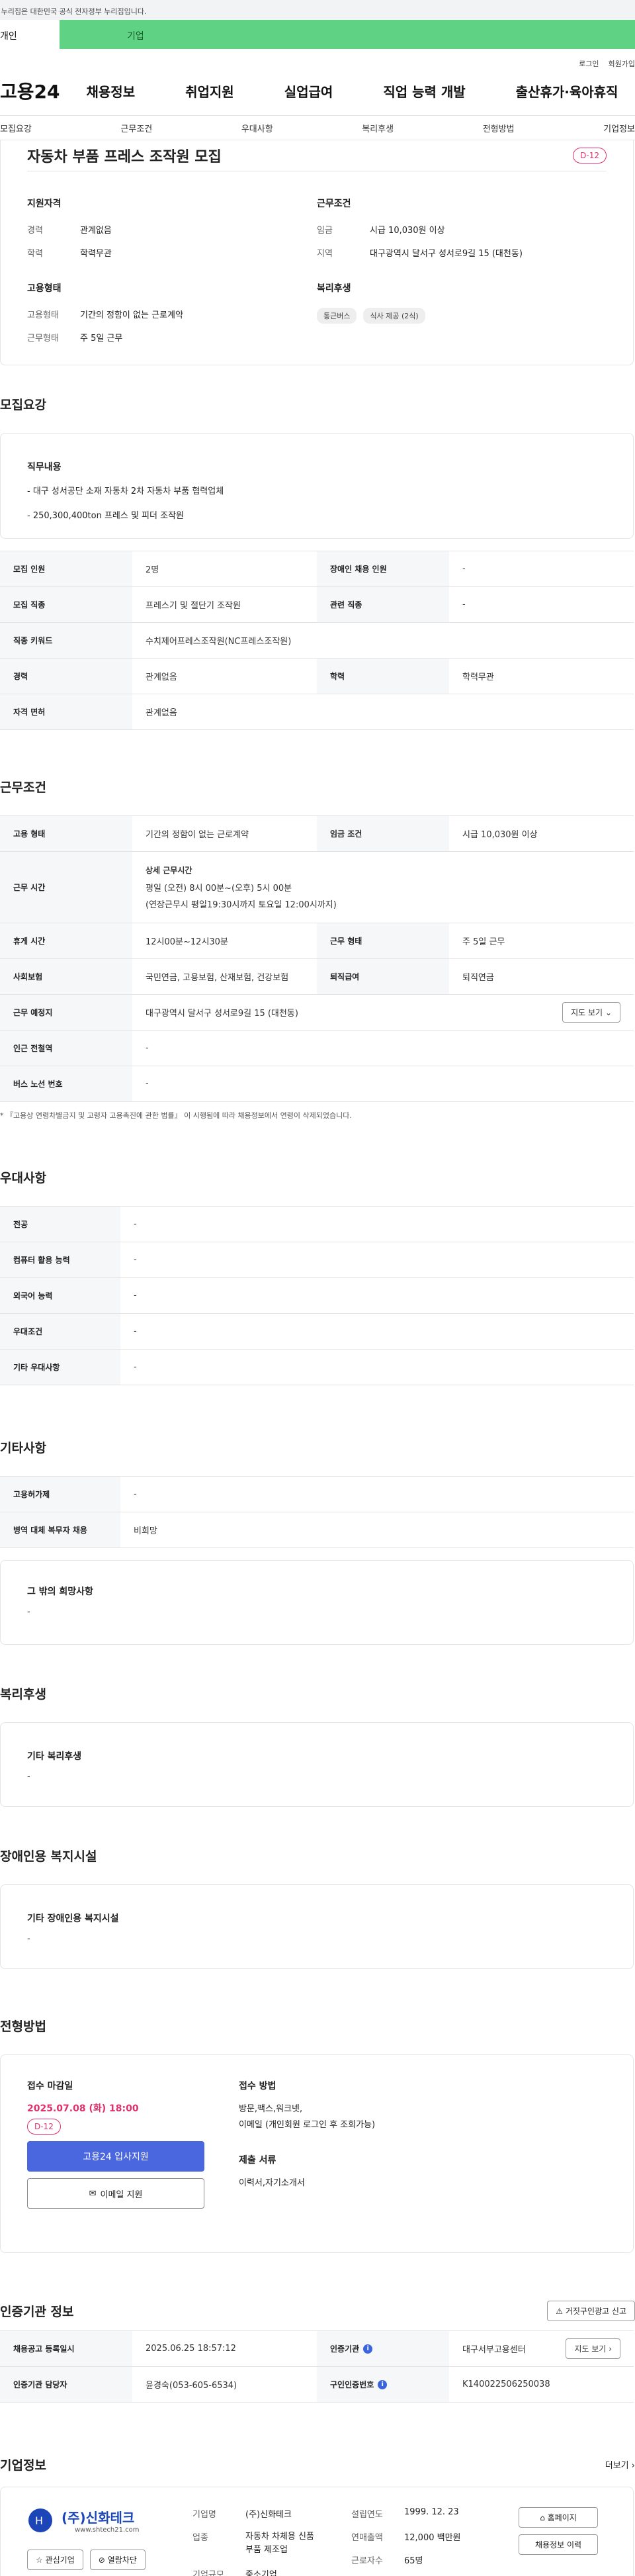 This screenshot has height=2576, width=635. Describe the element at coordinates (210, 91) in the screenshot. I see `gnb-item-employment-support: 취업지원` at that location.